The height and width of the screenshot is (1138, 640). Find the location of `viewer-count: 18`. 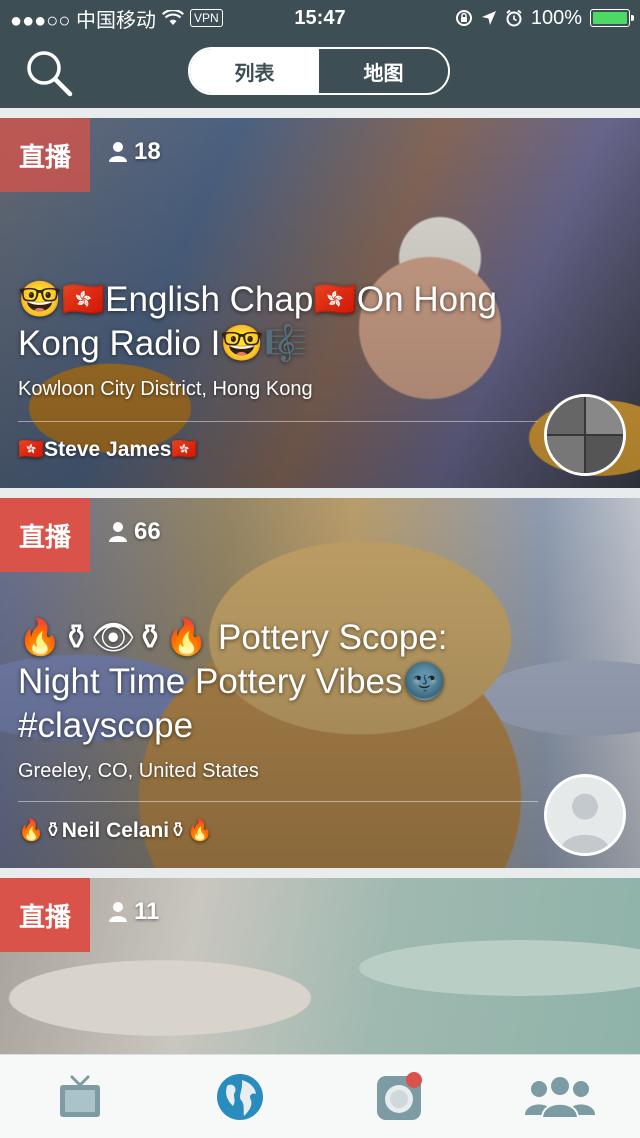

viewer-count: 18 is located at coordinates (134, 152).